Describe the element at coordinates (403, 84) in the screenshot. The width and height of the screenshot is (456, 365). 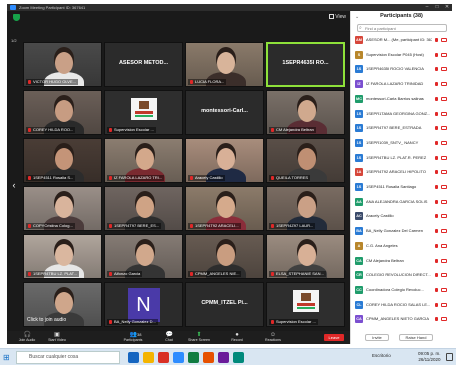
I see `participant-row: IZ IZ FAROLA LAZARO TRINIDAD` at that location.